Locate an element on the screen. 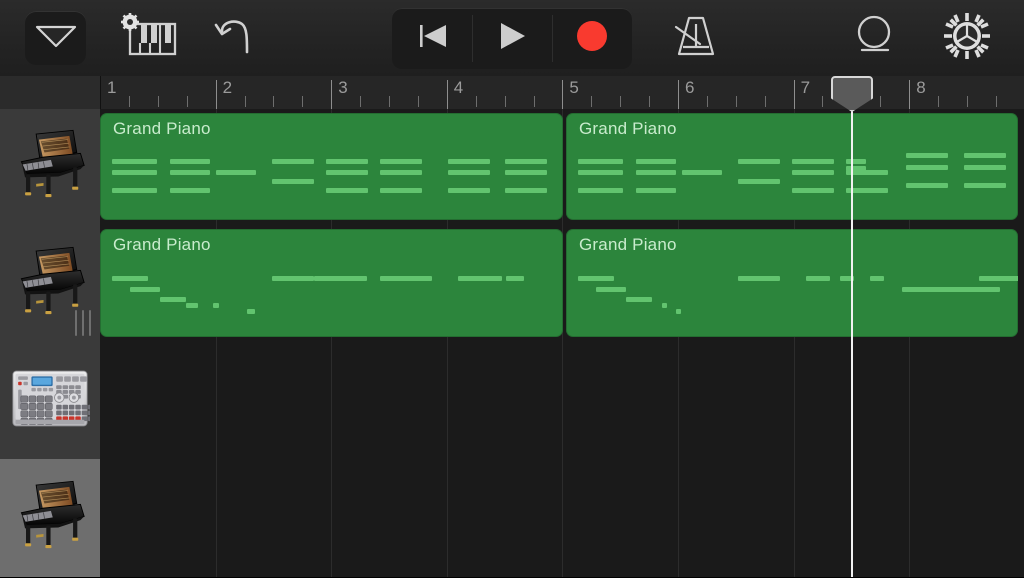  track-resize-grip is located at coordinates (84, 323).